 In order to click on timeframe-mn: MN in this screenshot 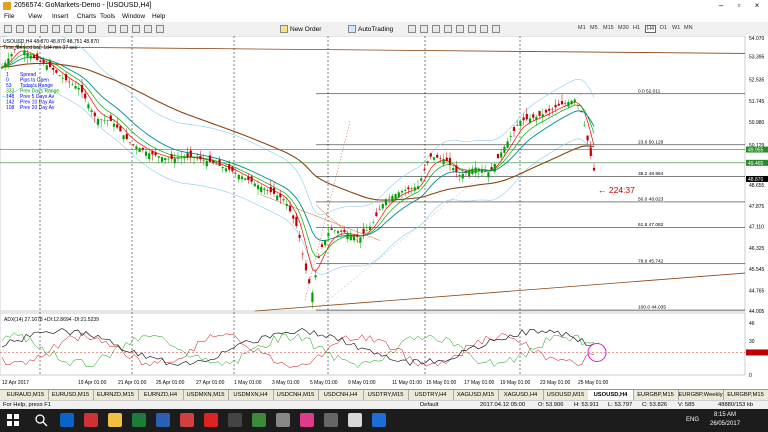, I will do `click(688, 28)`.